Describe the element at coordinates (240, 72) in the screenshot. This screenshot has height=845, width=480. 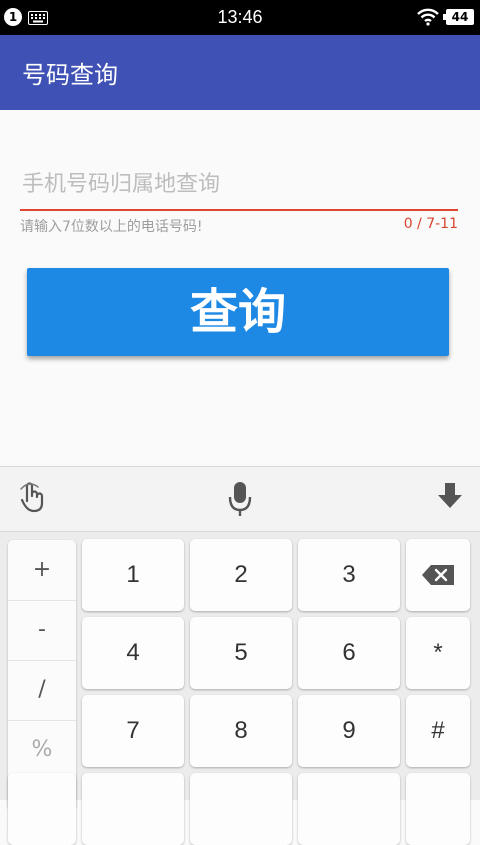
I see `app-bar: 号码查询` at that location.